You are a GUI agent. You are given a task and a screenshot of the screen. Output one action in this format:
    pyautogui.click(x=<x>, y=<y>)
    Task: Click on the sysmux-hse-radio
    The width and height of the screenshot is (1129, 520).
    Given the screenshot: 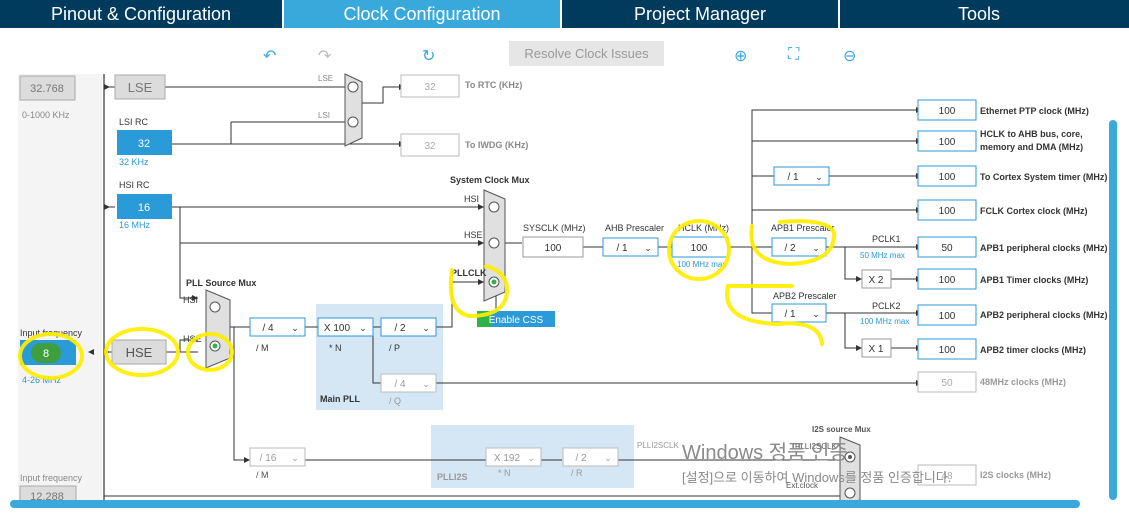 What is the action you would take?
    pyautogui.click(x=494, y=243)
    